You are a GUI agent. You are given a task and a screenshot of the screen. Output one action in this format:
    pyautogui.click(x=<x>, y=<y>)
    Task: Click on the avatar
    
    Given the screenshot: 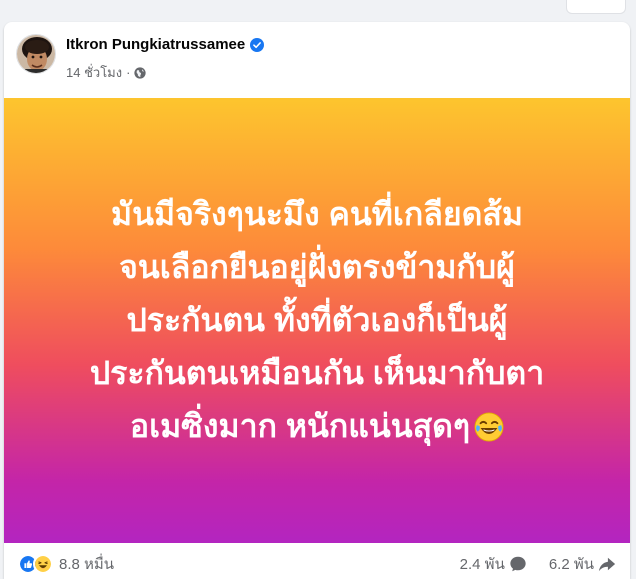 What is the action you would take?
    pyautogui.click(x=36, y=54)
    